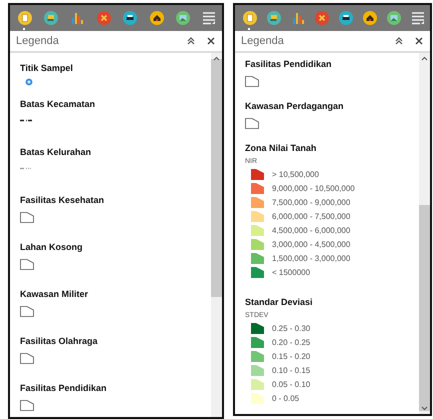 This screenshot has width=433, height=419. I want to click on class-label: 3,000,000 - 4,500,000, so click(311, 244).